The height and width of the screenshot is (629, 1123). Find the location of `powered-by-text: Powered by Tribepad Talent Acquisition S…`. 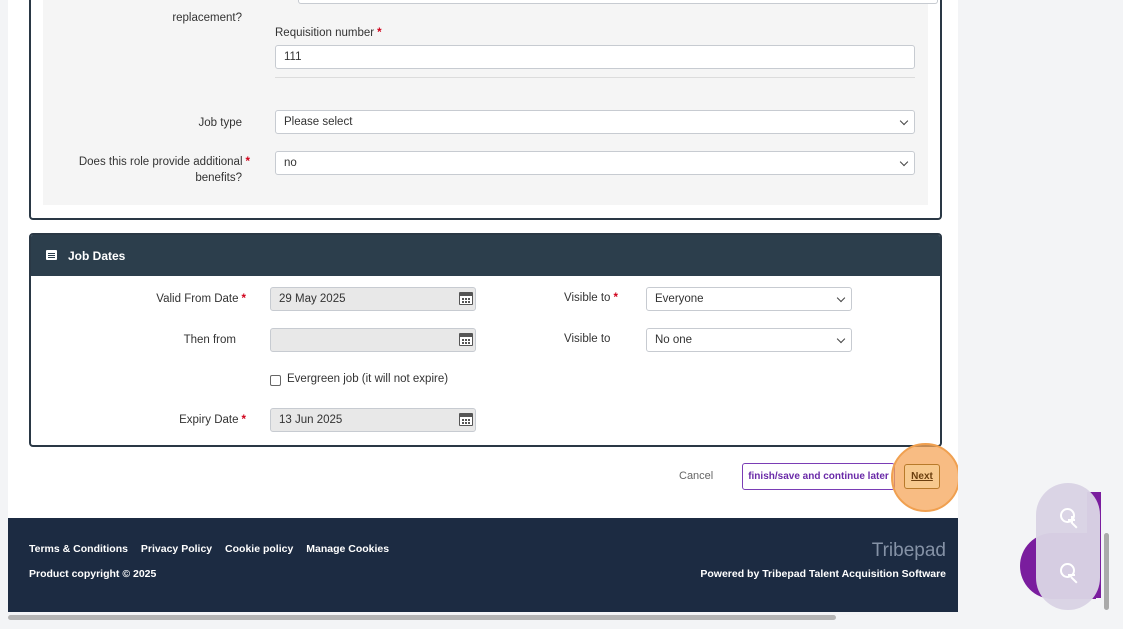

powered-by-text: Powered by Tribepad Talent Acquisition S… is located at coordinates (823, 574).